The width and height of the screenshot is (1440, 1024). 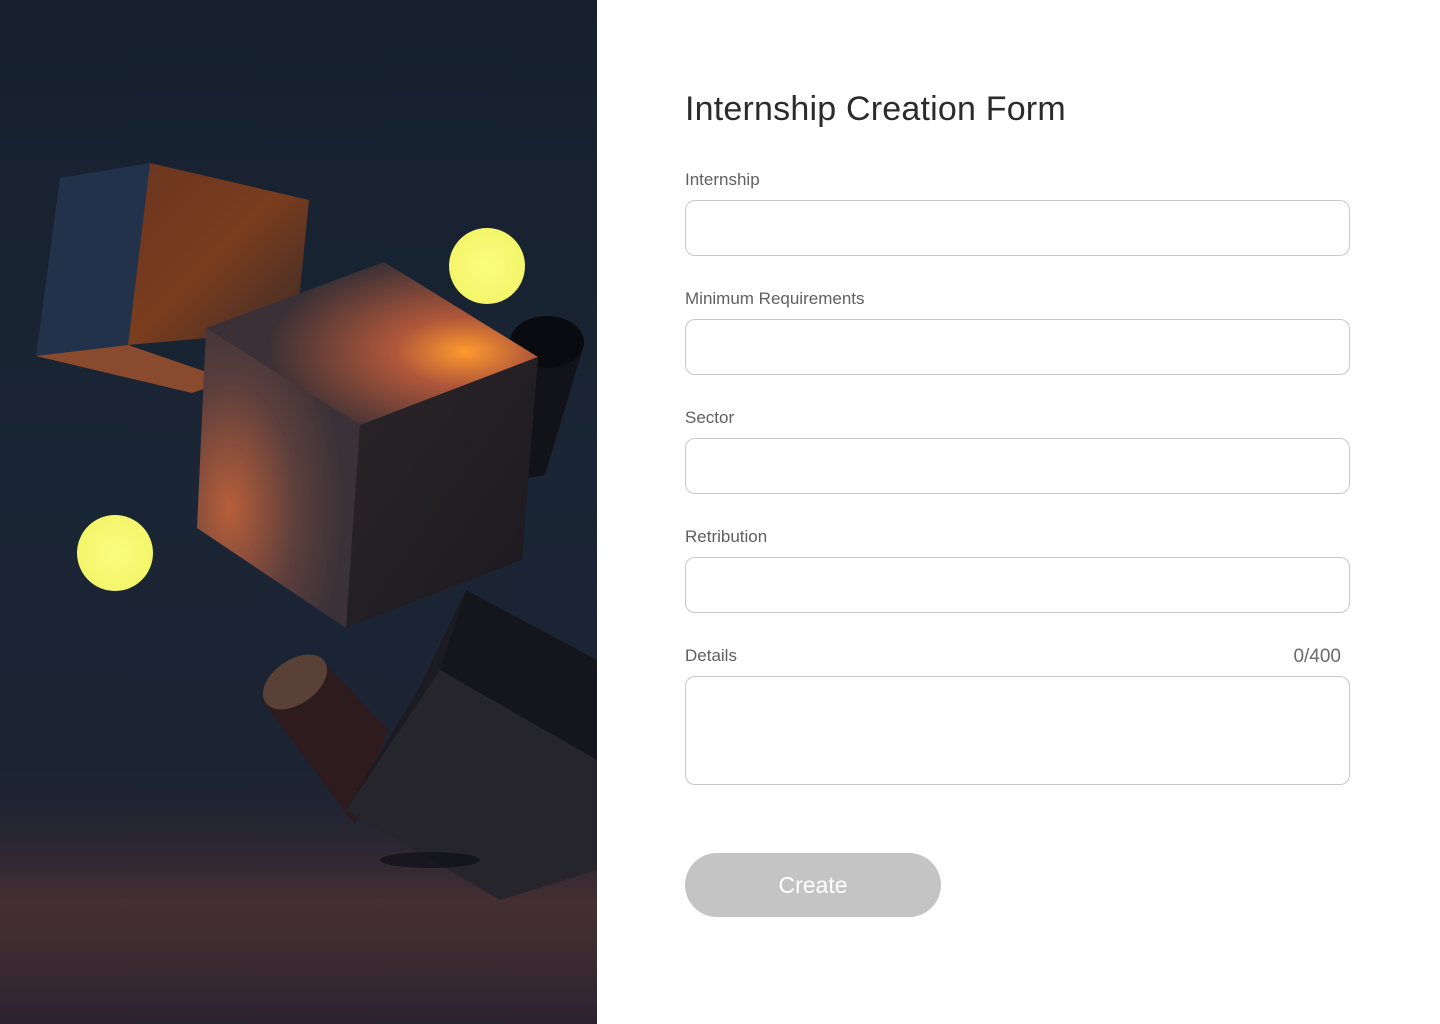 I want to click on details-character-counter: 0/400, so click(x=1317, y=656).